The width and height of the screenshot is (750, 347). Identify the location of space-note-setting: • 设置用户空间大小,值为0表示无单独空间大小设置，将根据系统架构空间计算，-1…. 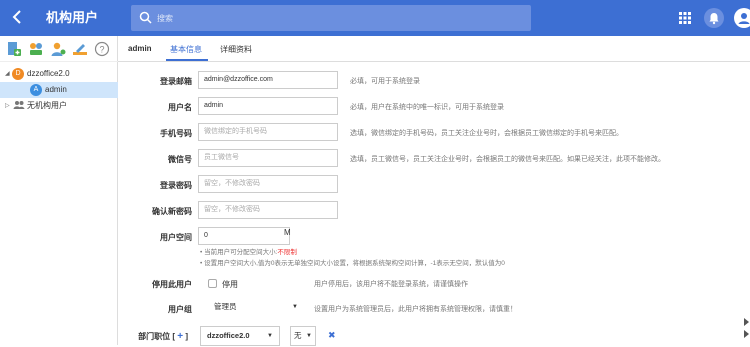
(352, 262).